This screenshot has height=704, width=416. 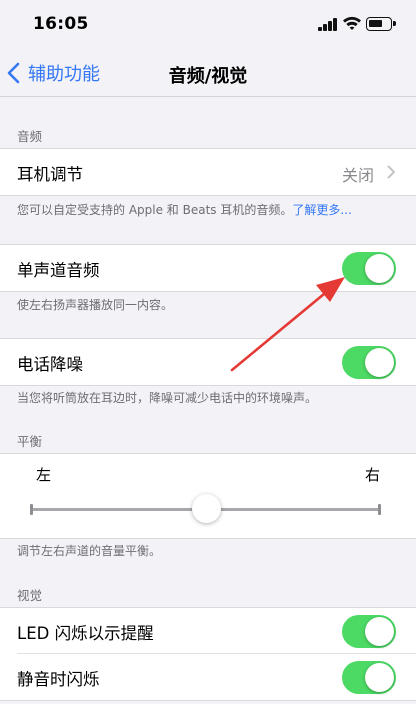 I want to click on balance-right-label: 右, so click(x=372, y=475).